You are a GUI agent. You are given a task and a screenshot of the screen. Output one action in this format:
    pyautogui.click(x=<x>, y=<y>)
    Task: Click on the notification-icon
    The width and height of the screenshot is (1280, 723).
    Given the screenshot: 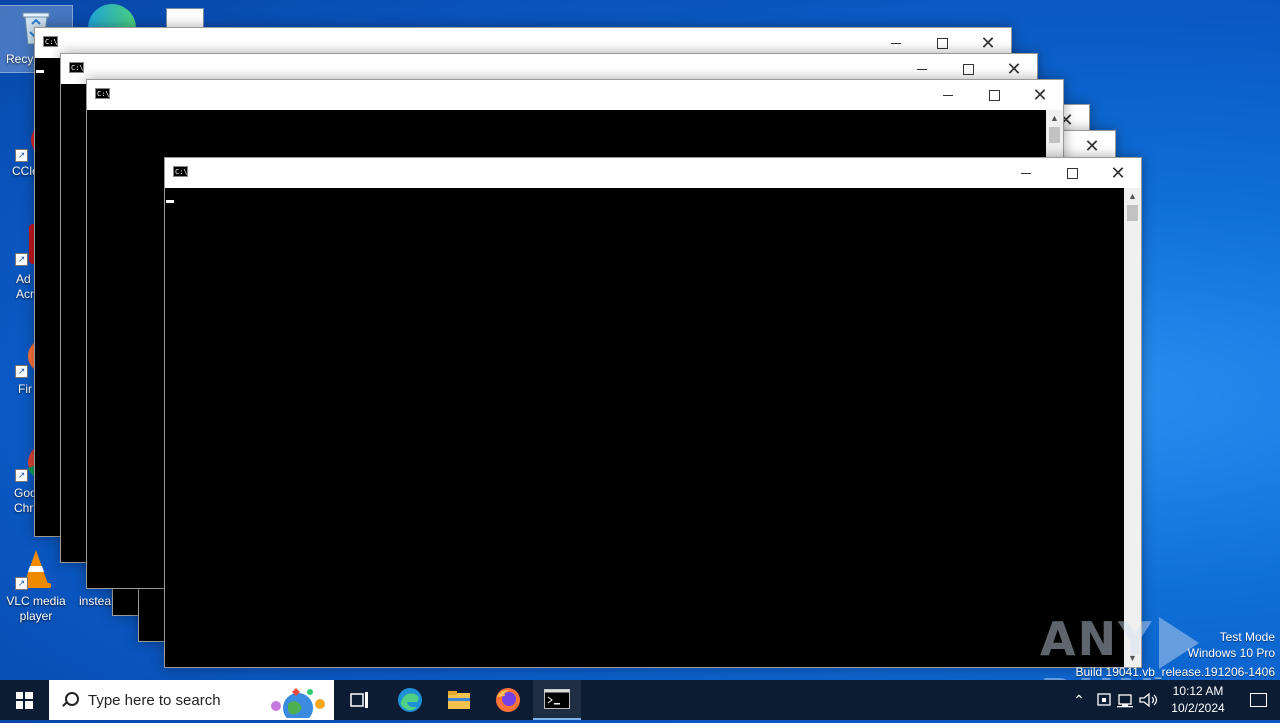 What is the action you would take?
    pyautogui.click(x=1258, y=700)
    